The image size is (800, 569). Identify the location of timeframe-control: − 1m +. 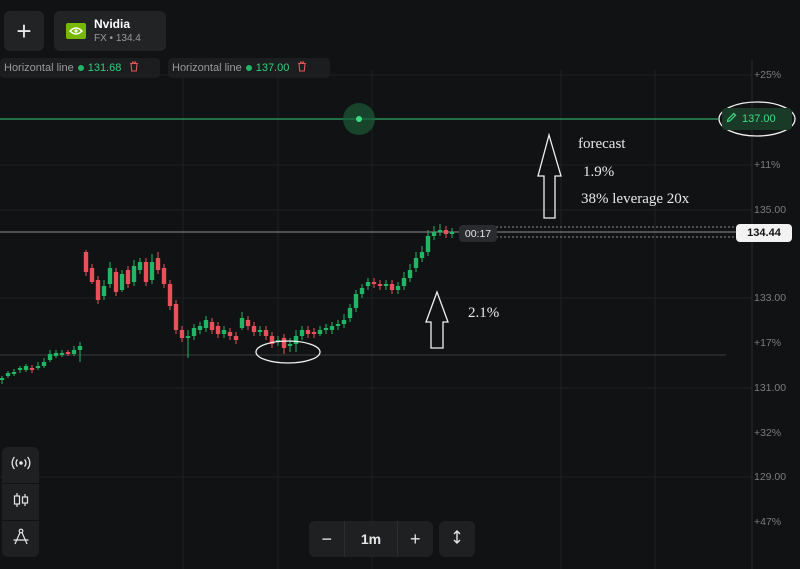
(371, 539).